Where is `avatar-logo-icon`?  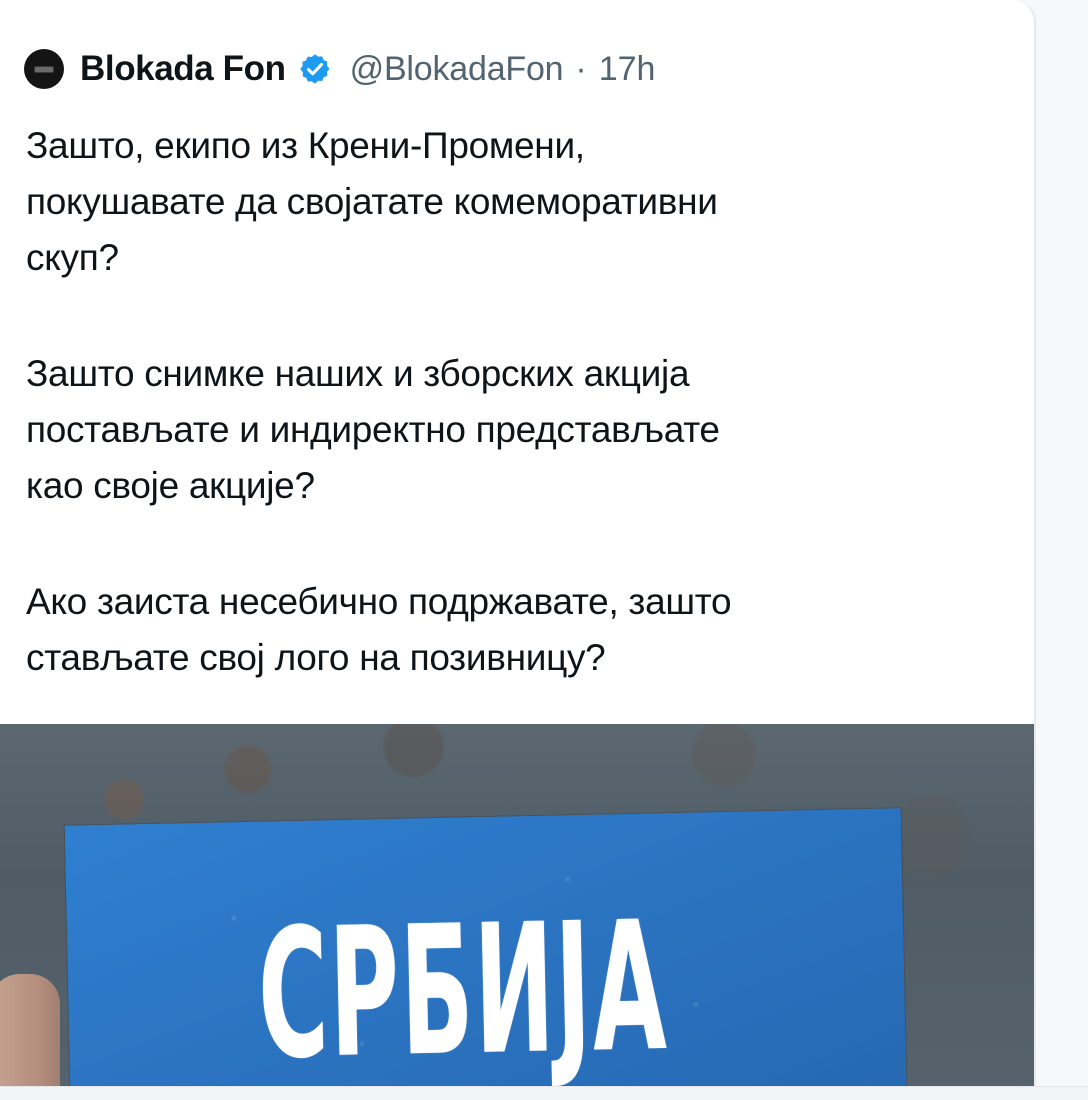 avatar-logo-icon is located at coordinates (44, 69).